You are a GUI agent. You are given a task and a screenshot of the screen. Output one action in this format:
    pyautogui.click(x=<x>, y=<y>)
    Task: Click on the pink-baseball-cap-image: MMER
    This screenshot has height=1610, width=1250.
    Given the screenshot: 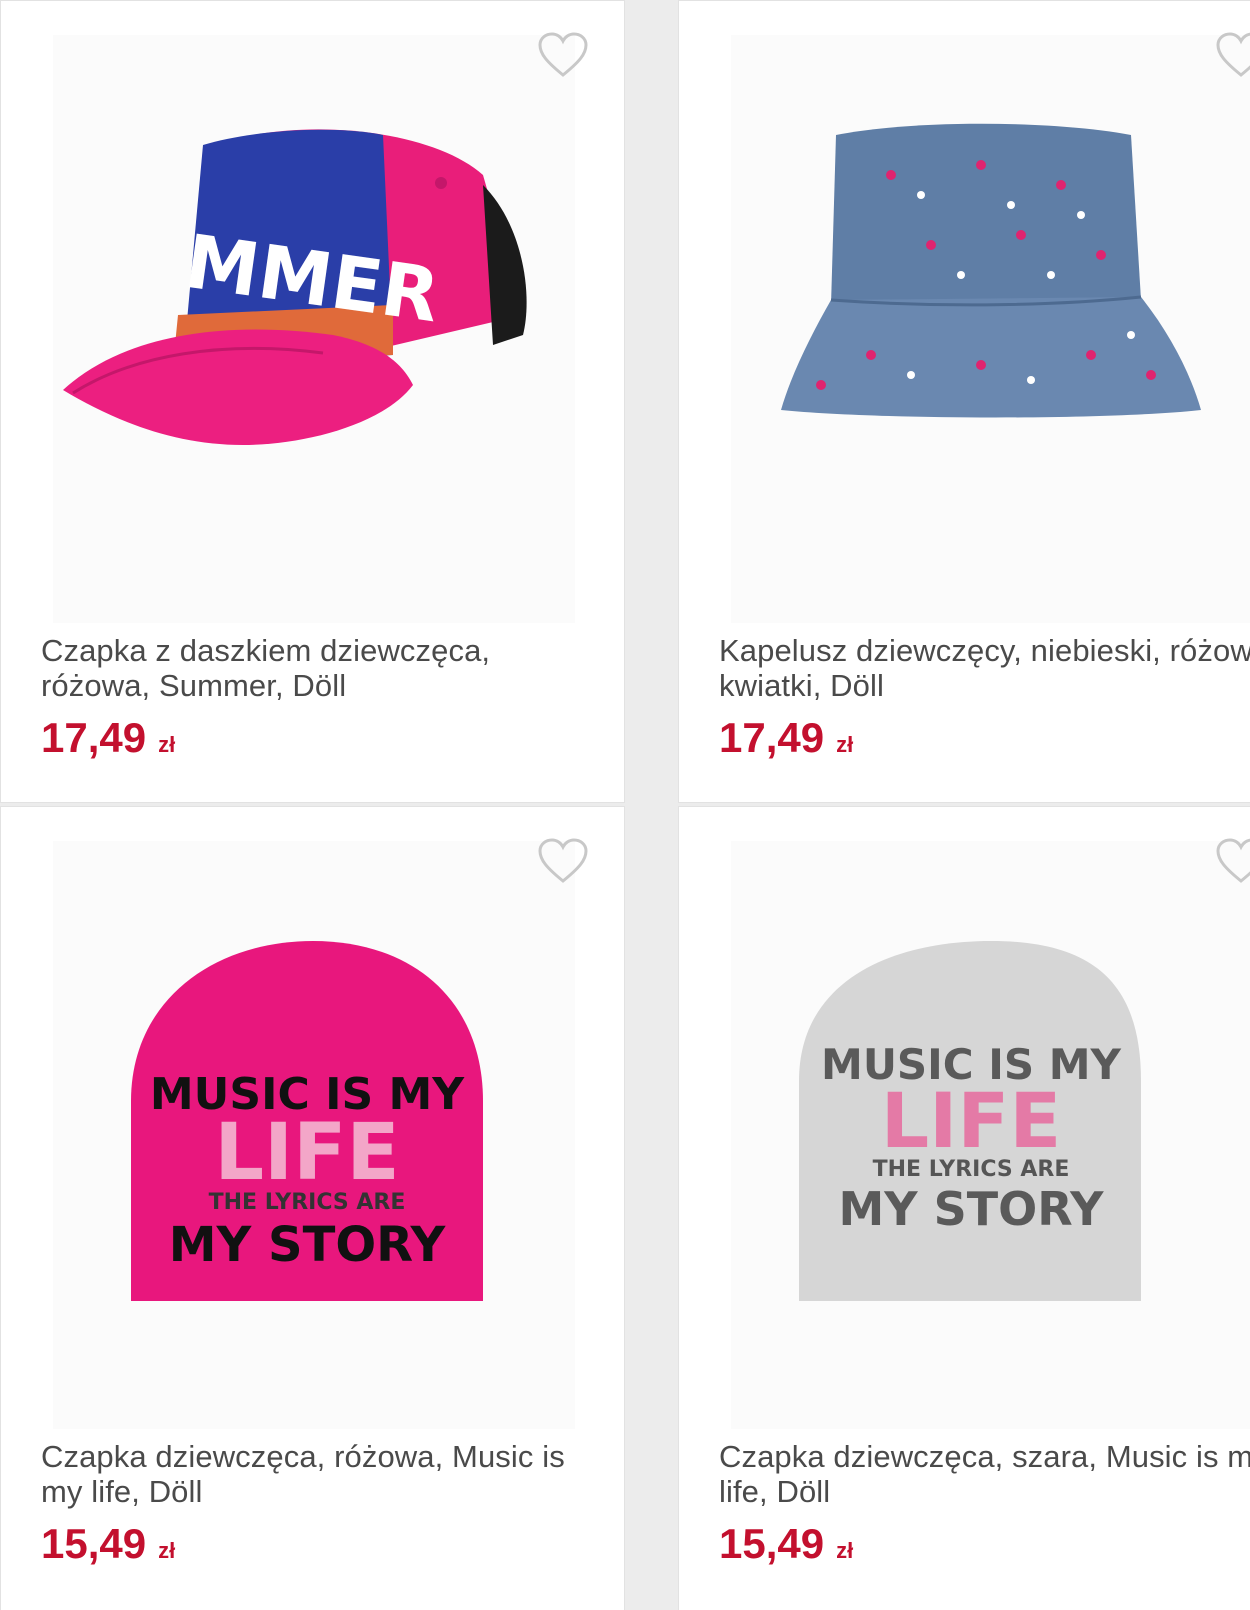 What is the action you would take?
    pyautogui.click(x=295, y=287)
    